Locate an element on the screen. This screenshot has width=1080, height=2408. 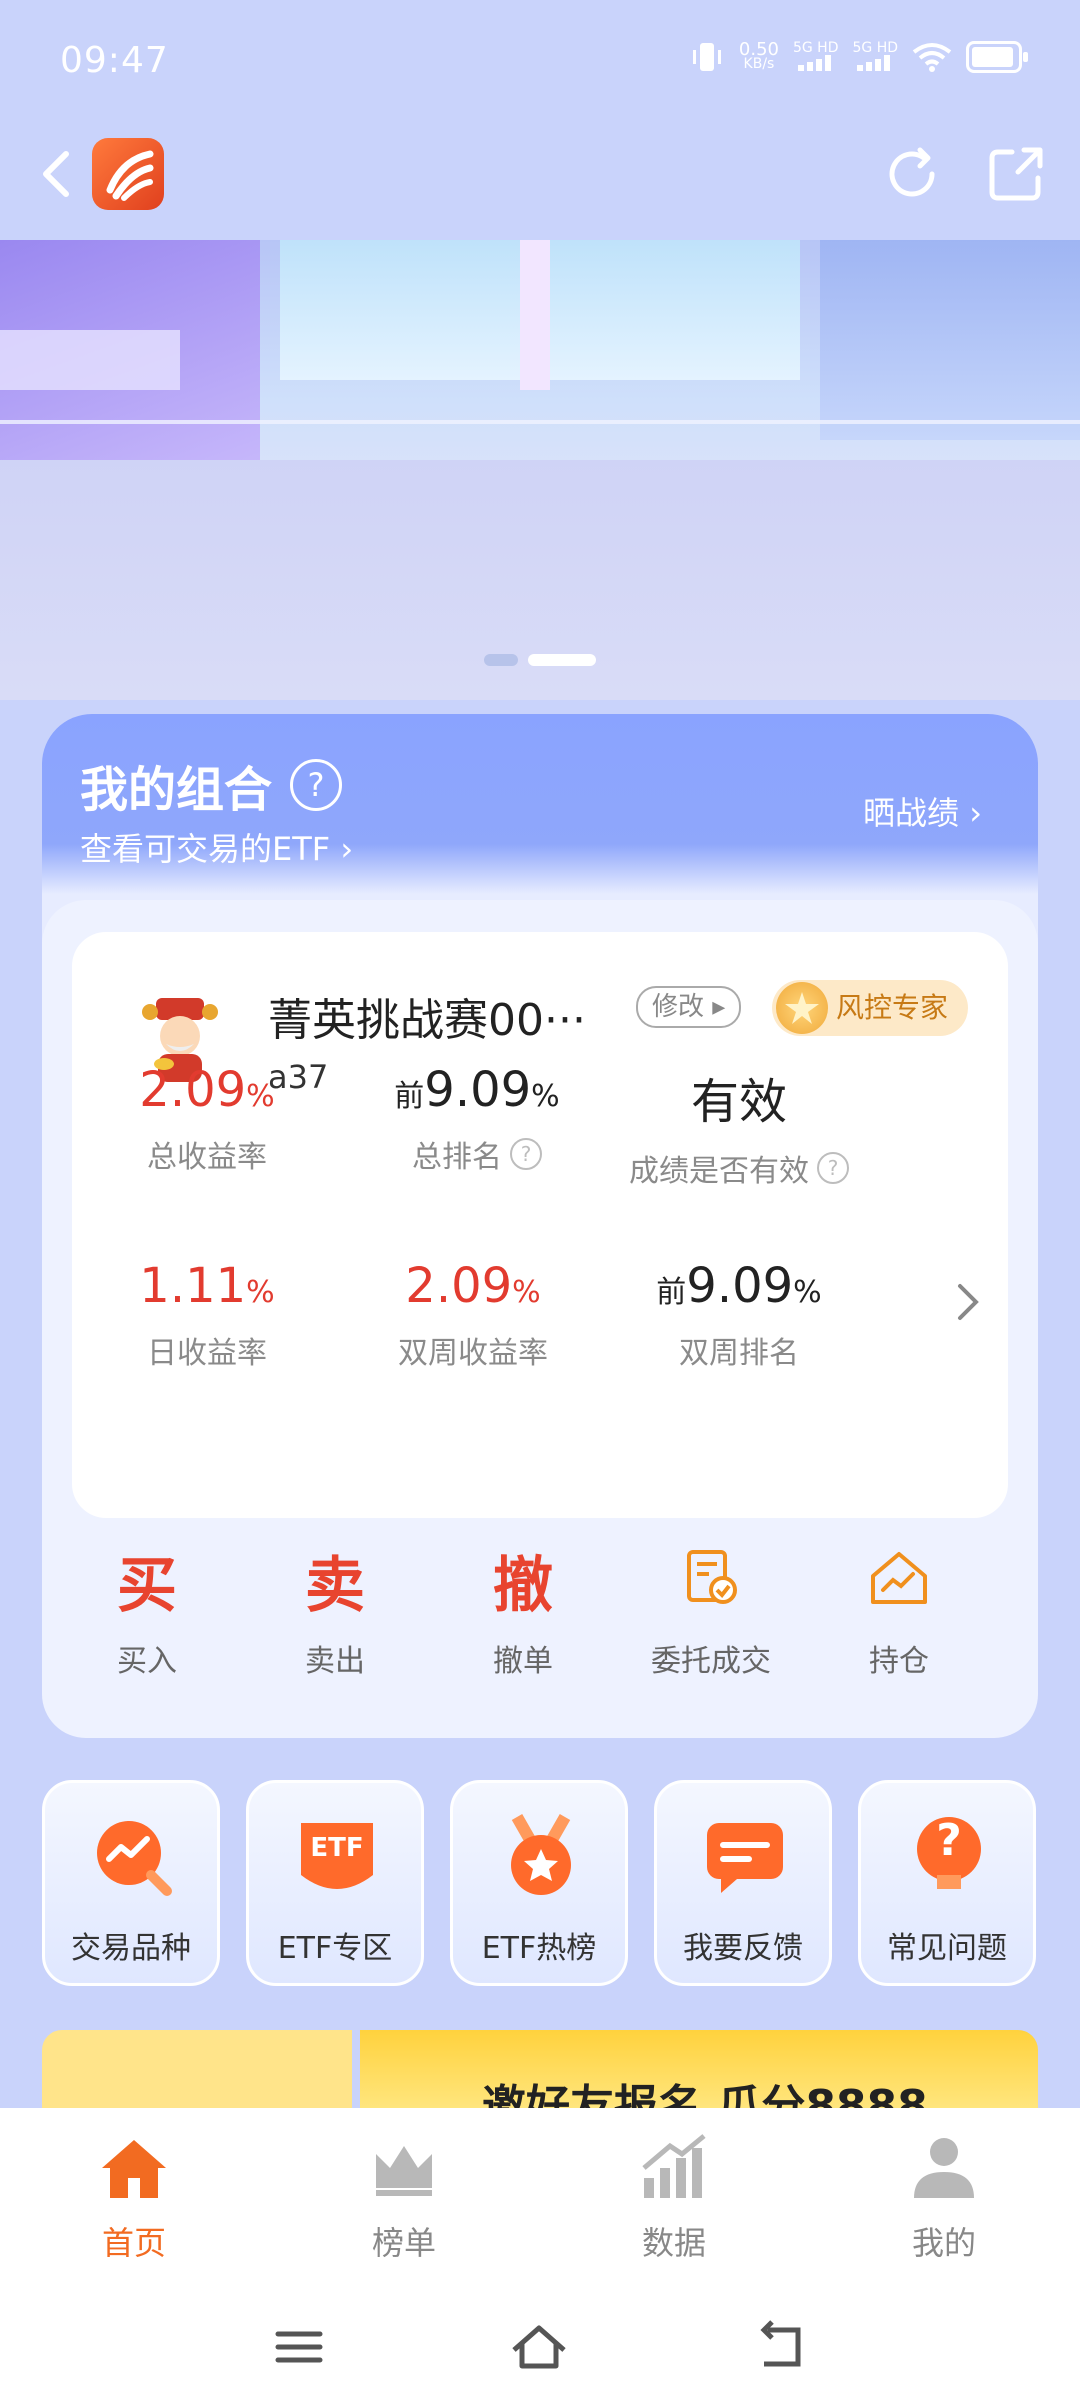
carousel-indicator is located at coordinates (540, 660).